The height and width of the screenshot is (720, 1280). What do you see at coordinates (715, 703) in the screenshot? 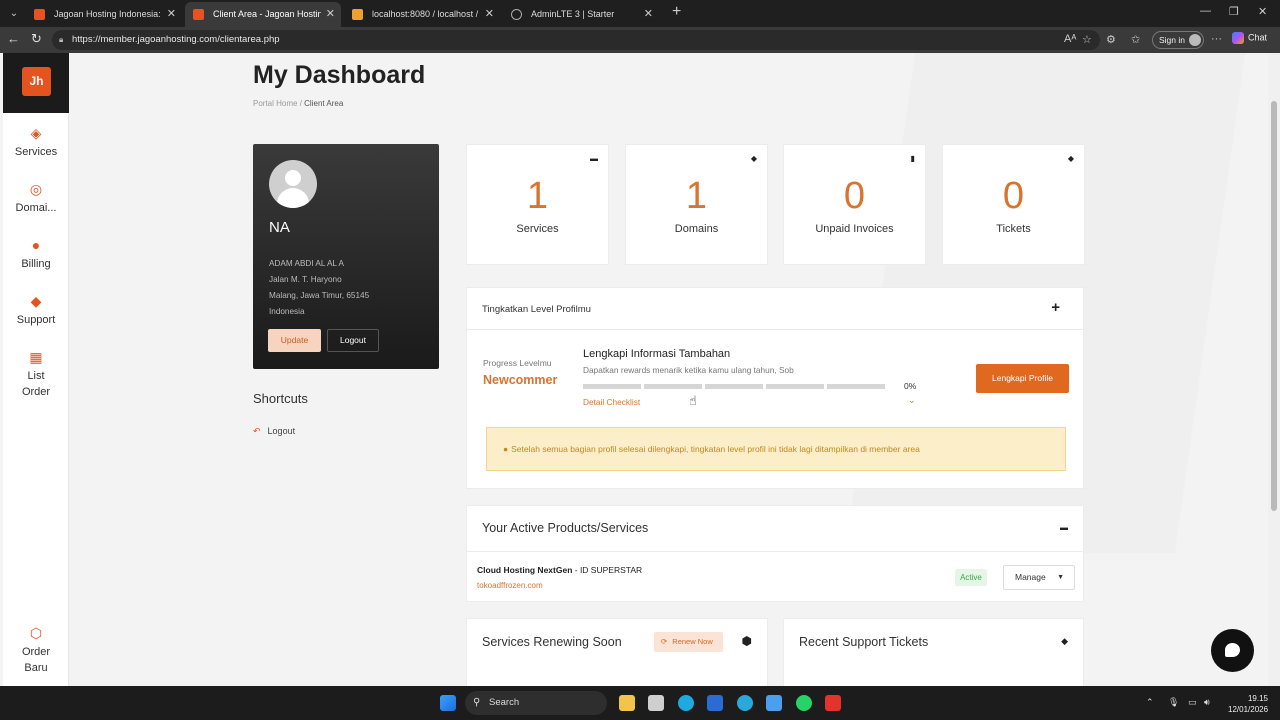
I see `vscode-icon` at bounding box center [715, 703].